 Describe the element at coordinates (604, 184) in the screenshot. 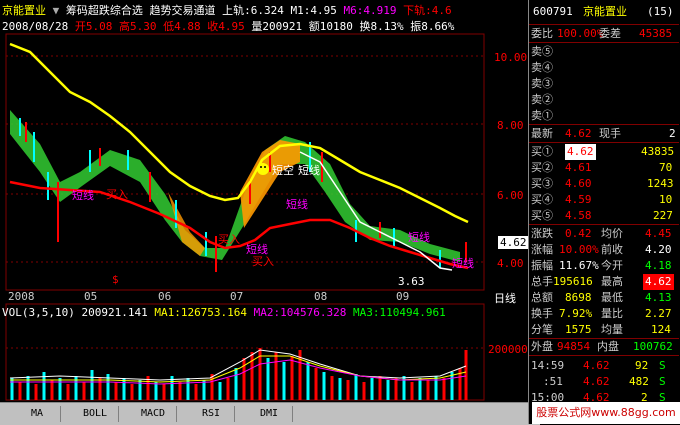

I see `buy-row: 买③ 4.60 1243` at that location.